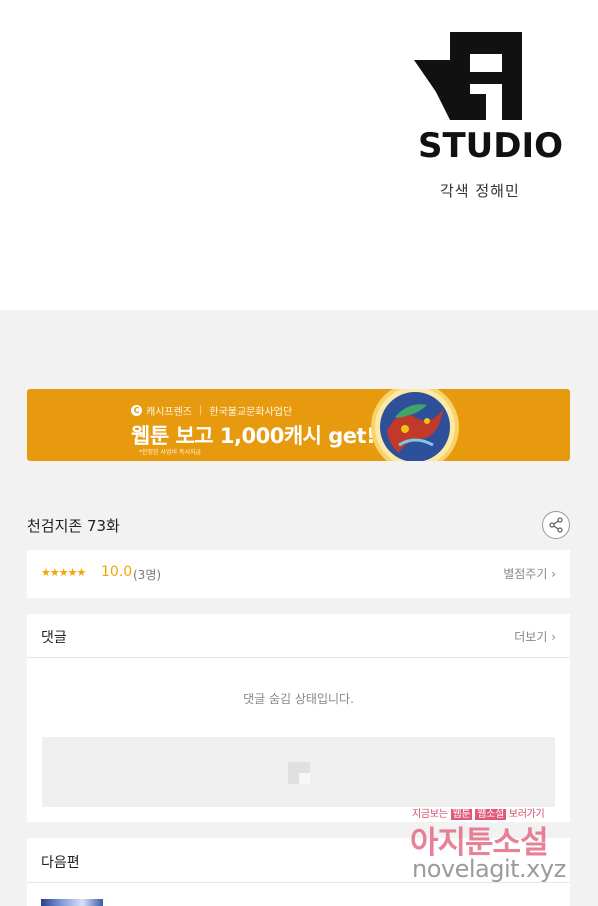 The image size is (598, 906). What do you see at coordinates (169, 412) in the screenshot?
I see `banner-brand: 캐시프렌즈` at bounding box center [169, 412].